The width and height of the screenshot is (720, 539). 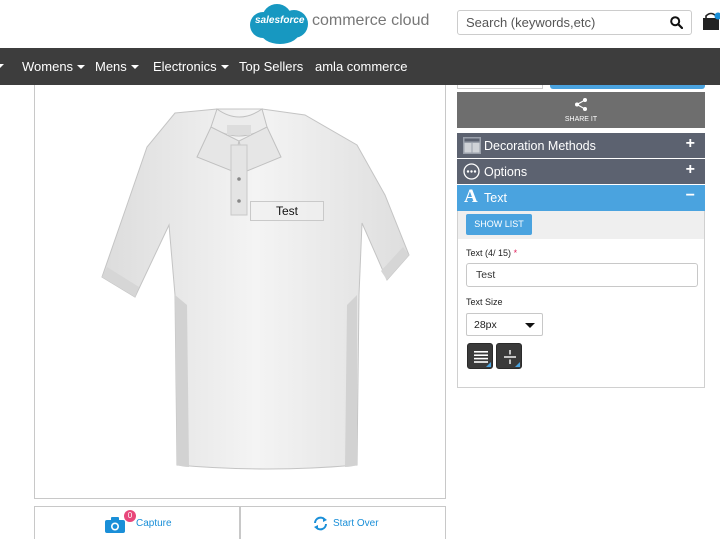 I want to click on nav-item-womens: Womens, so click(x=54, y=66).